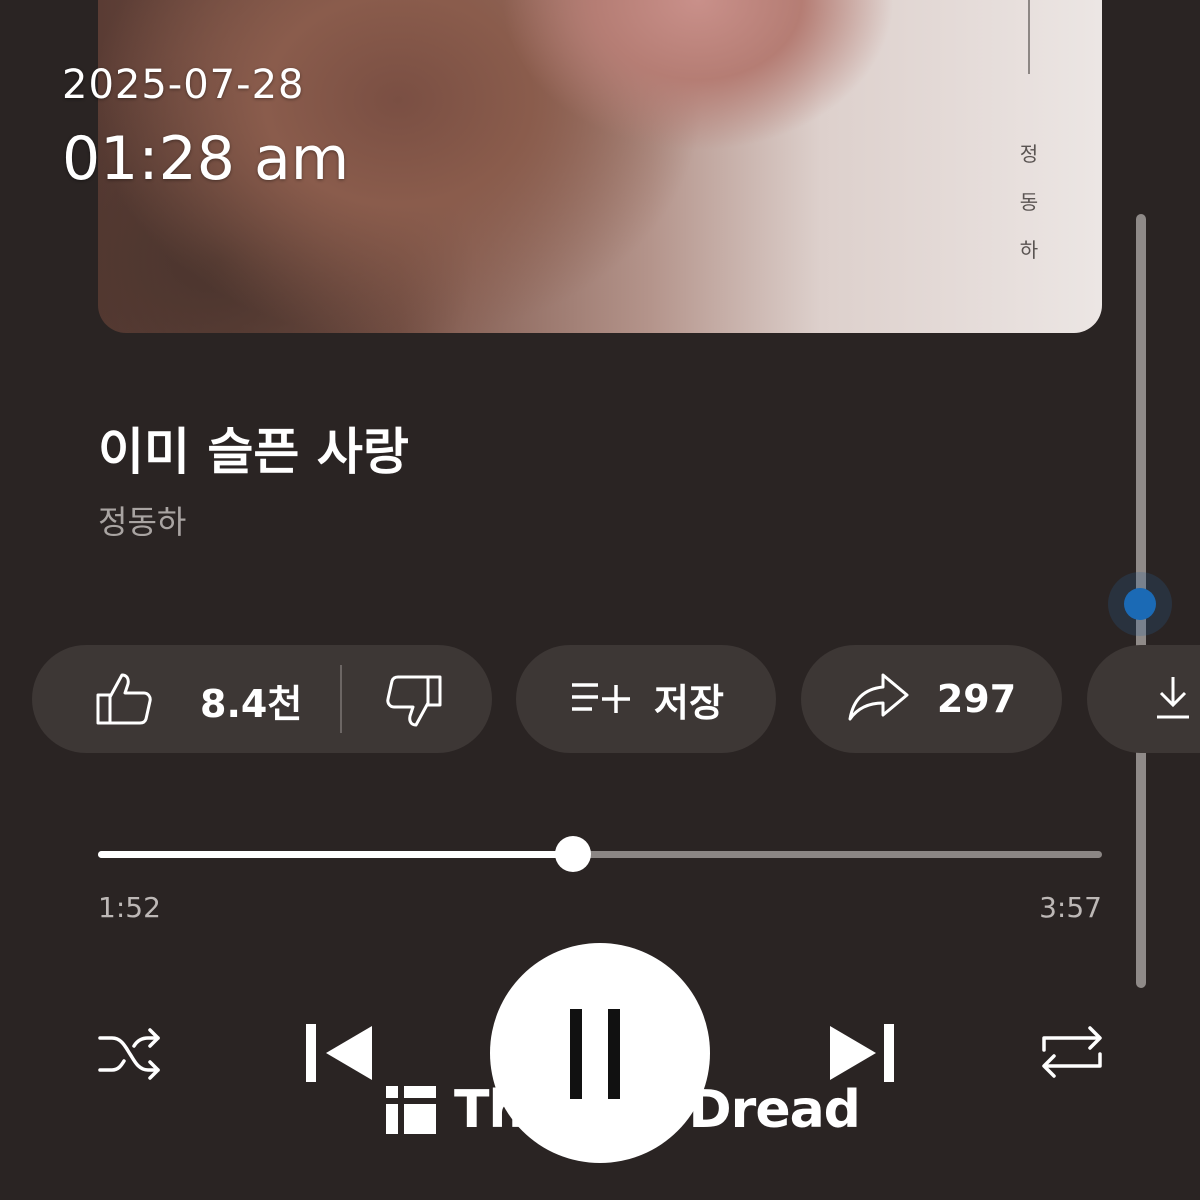 Image resolution: width=1200 pixels, height=1200 pixels. Describe the element at coordinates (129, 1056) in the screenshot. I see `shuffle-icon` at that location.